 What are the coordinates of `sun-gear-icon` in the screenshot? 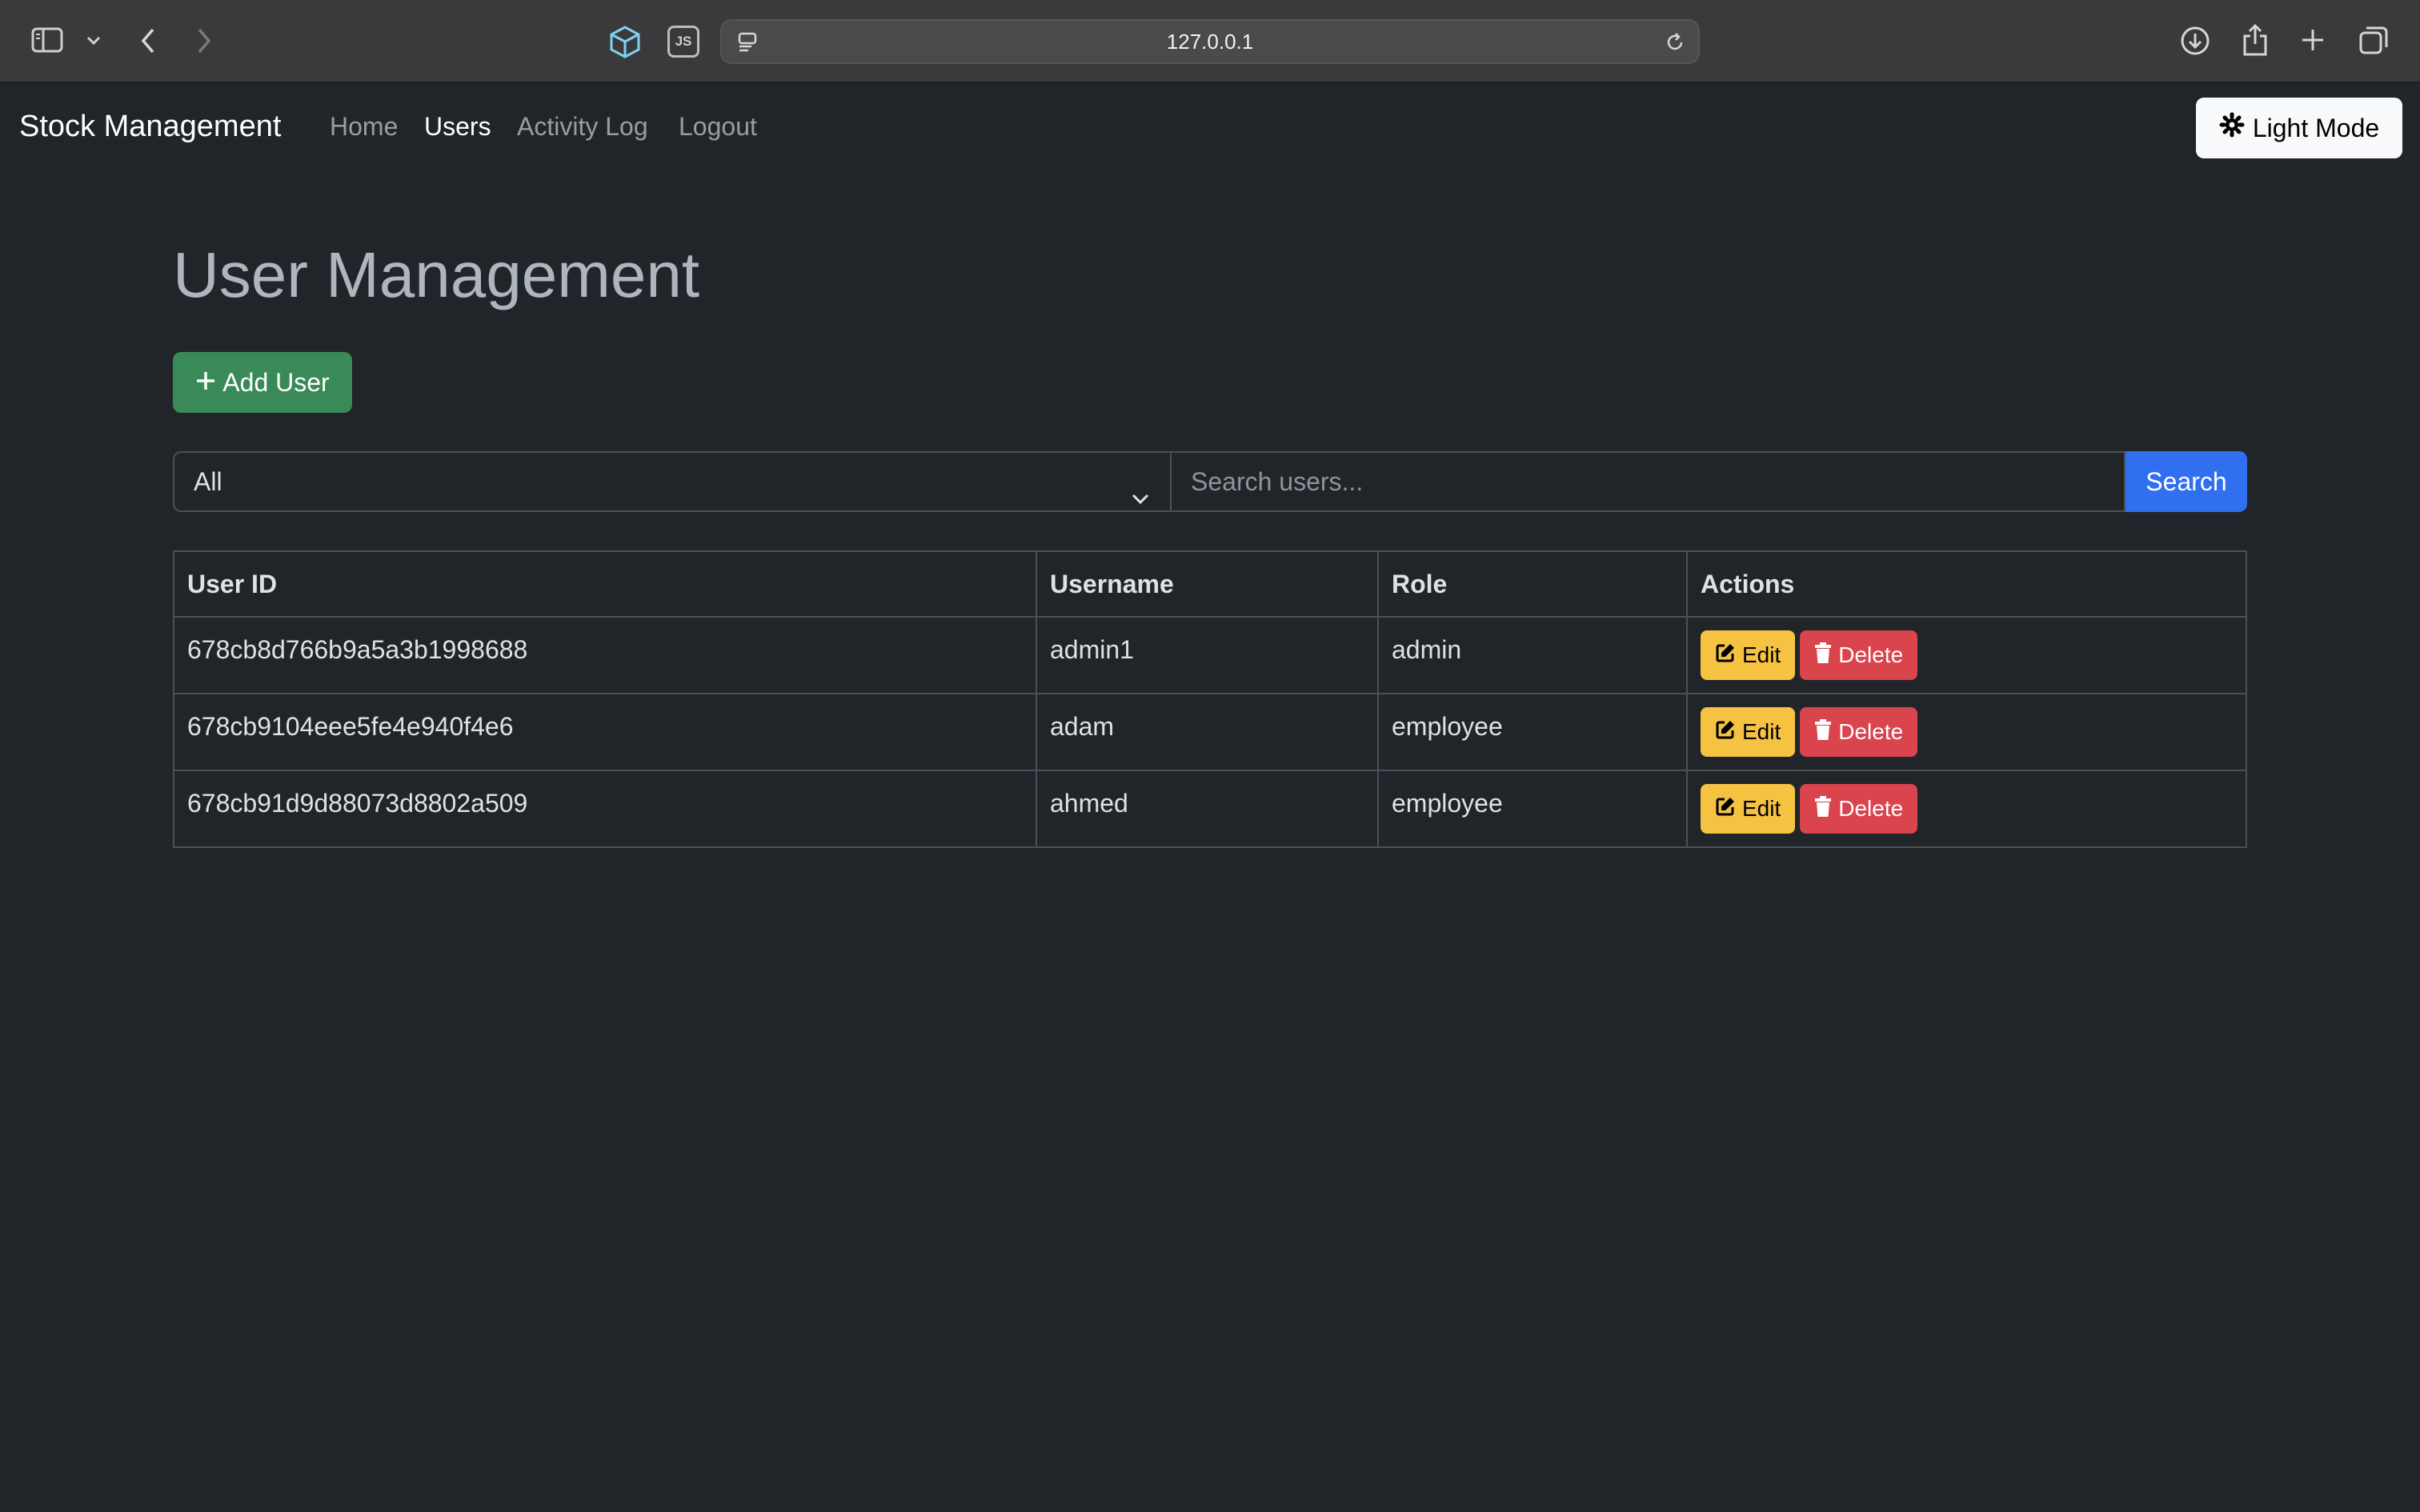 It's located at (2232, 128).